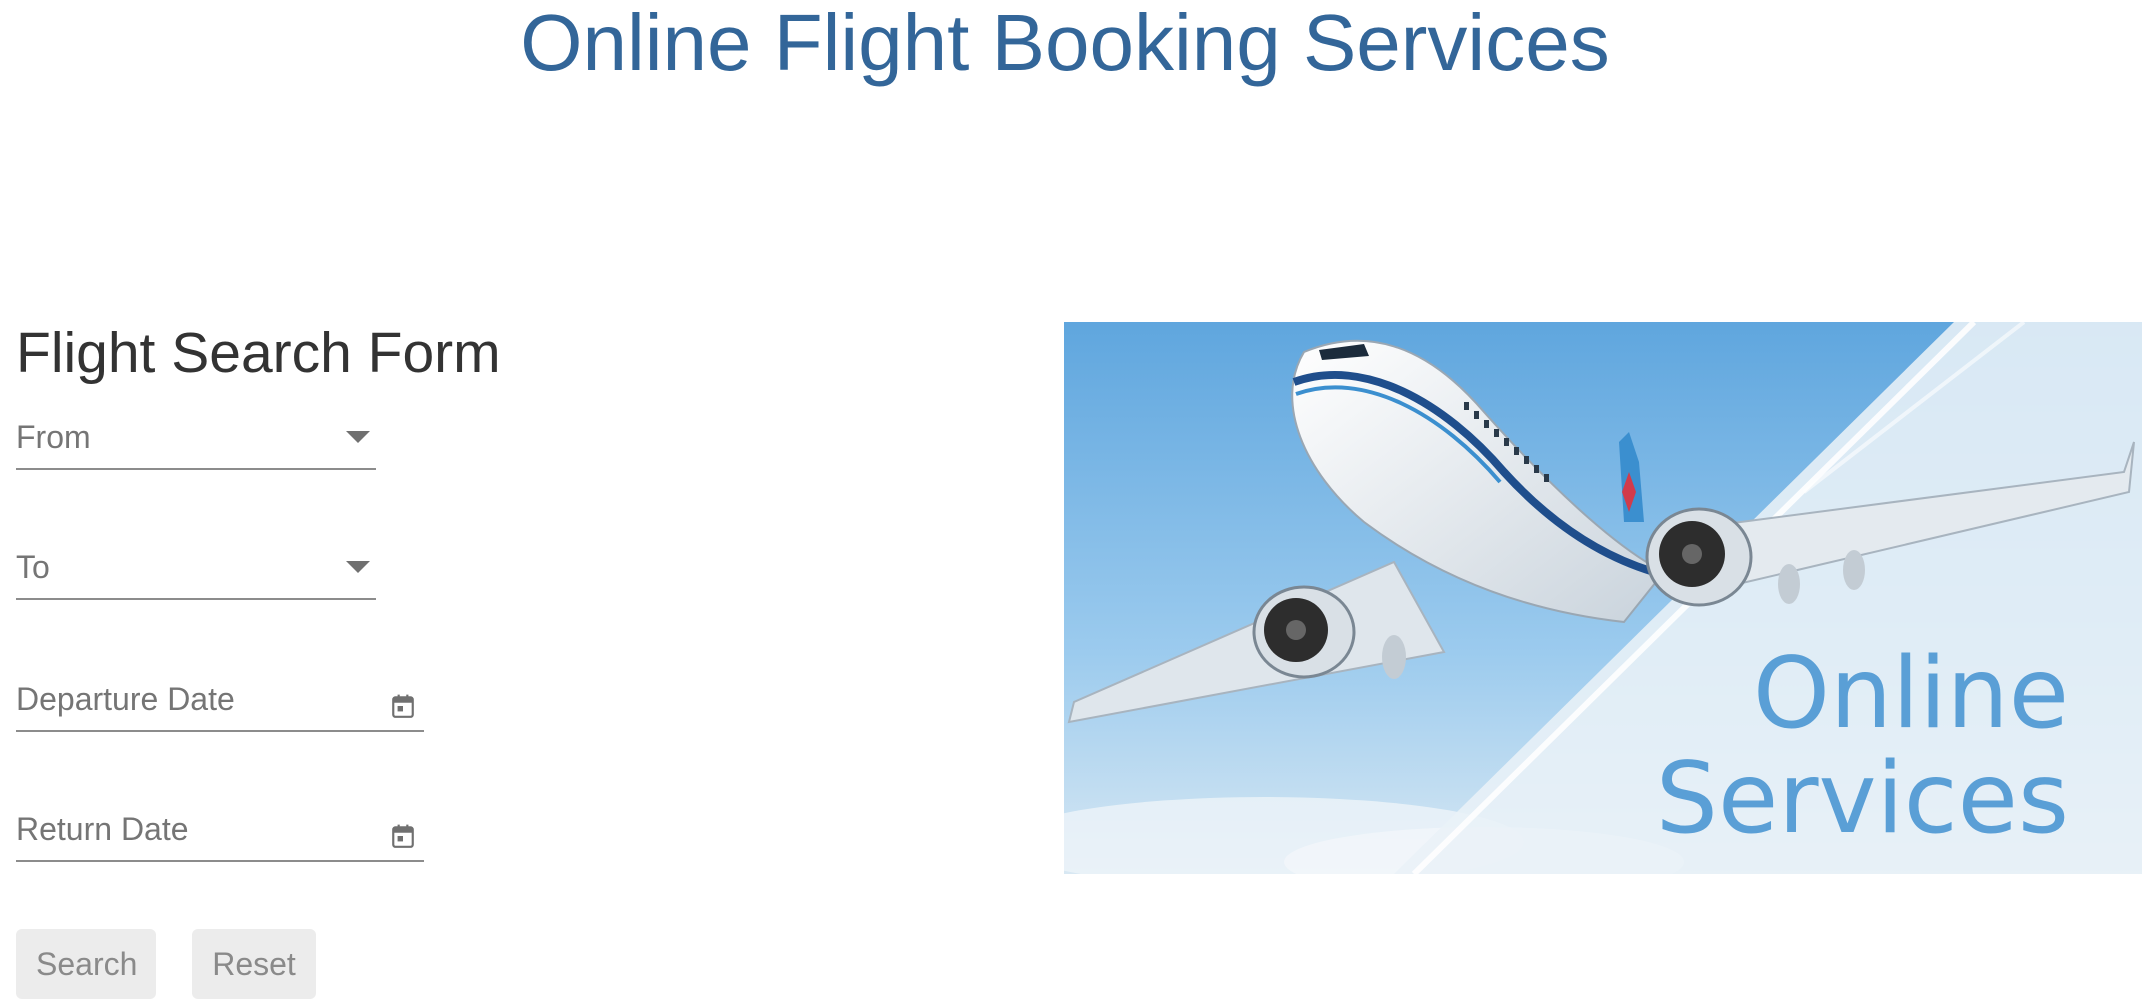  What do you see at coordinates (125, 699) in the screenshot?
I see `departure-date-label: Departure Date` at bounding box center [125, 699].